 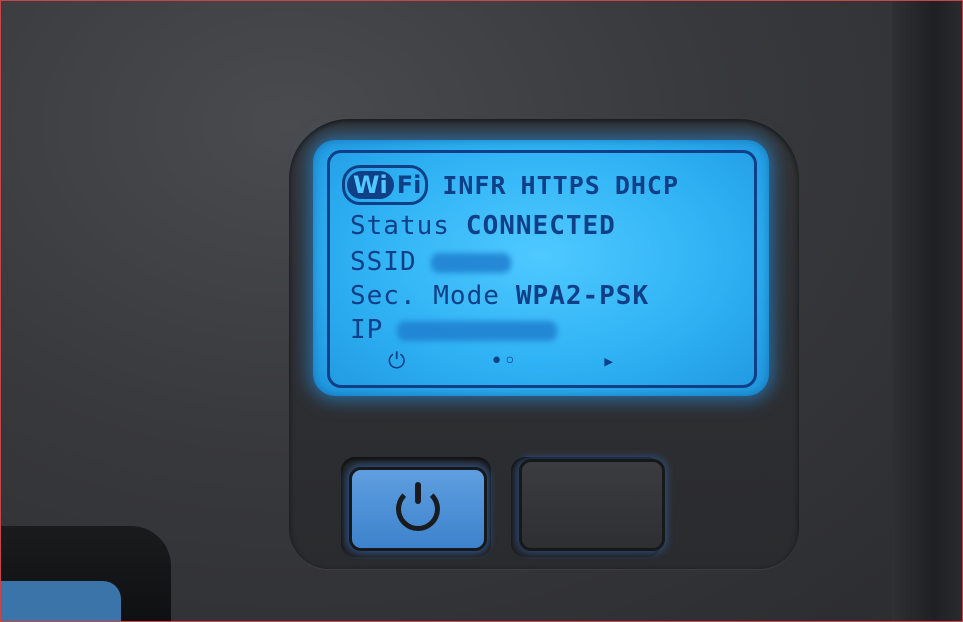 I want to click on power-icon: ⏻, so click(x=397, y=361).